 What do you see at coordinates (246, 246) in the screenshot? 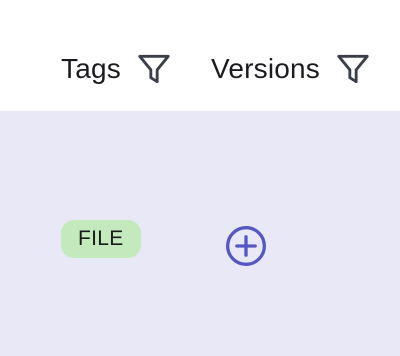
I see `add-circle-icon` at bounding box center [246, 246].